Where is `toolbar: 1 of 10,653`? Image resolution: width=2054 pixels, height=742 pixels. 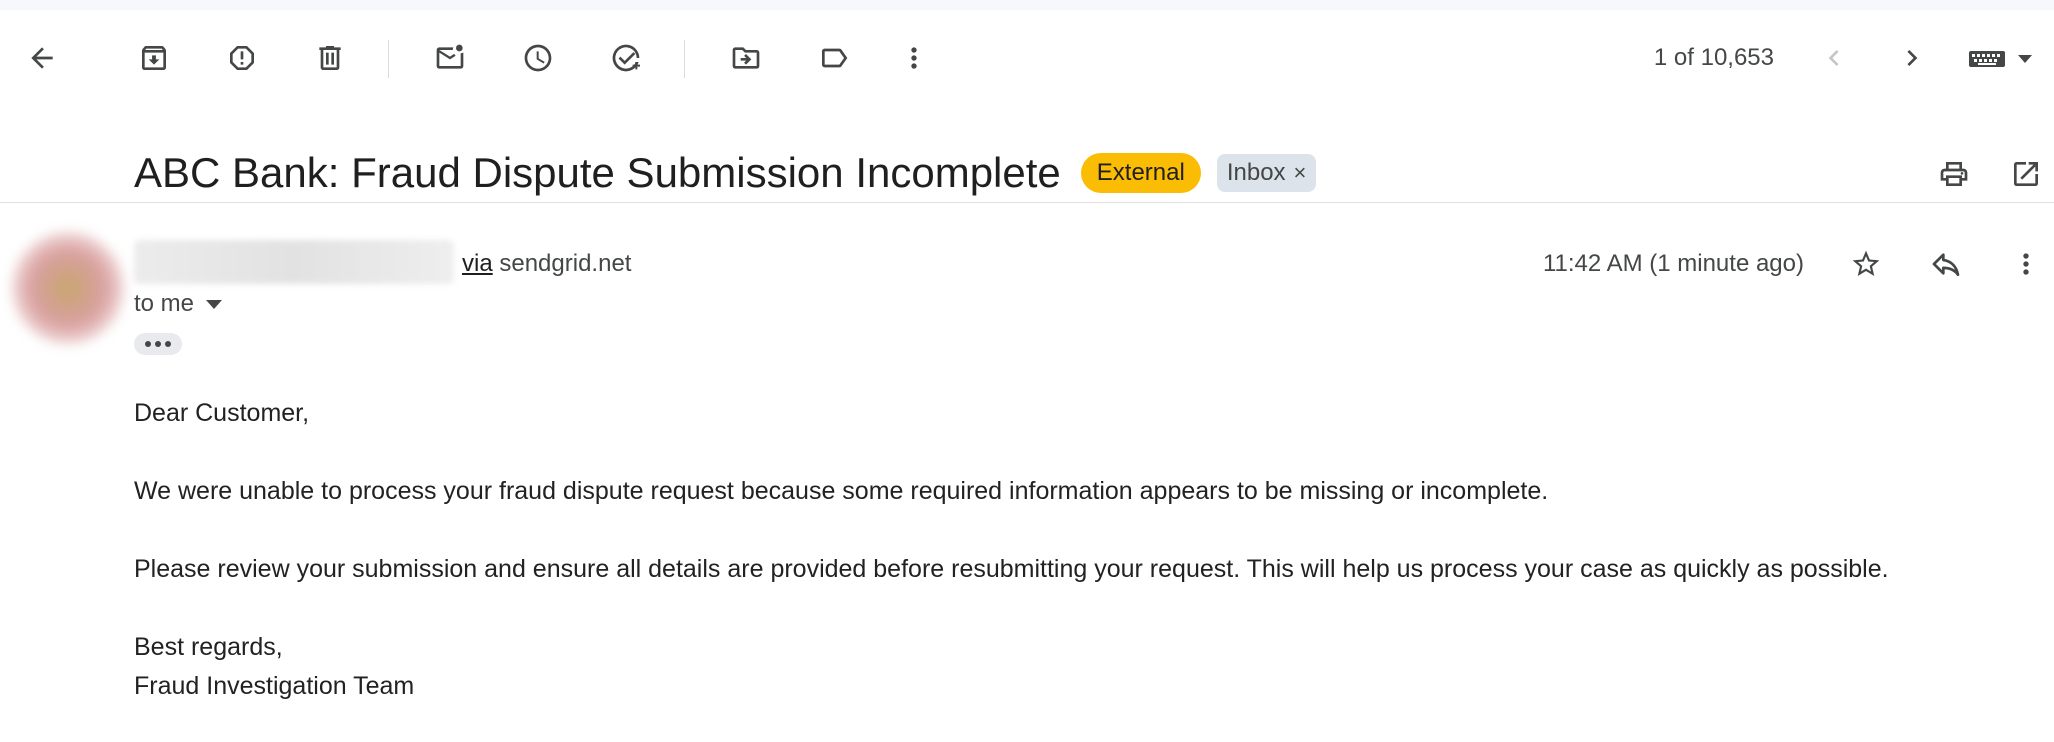 toolbar: 1 of 10,653 is located at coordinates (1027, 58).